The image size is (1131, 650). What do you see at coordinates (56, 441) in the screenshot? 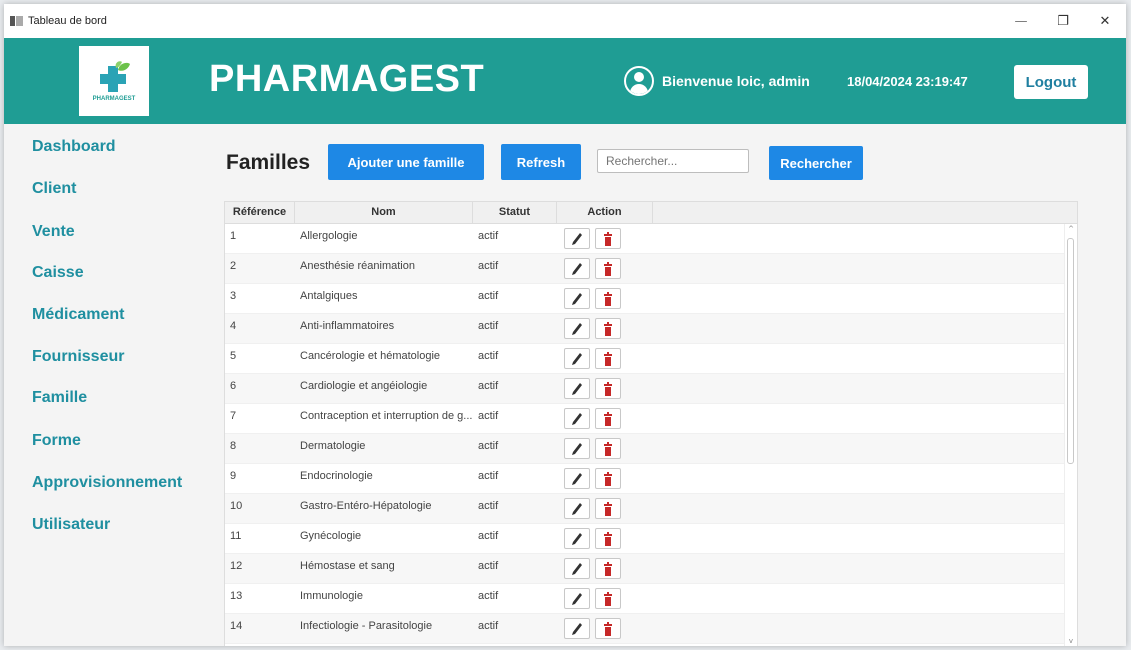
I see `sidebar-item-forme: Forme` at bounding box center [56, 441].